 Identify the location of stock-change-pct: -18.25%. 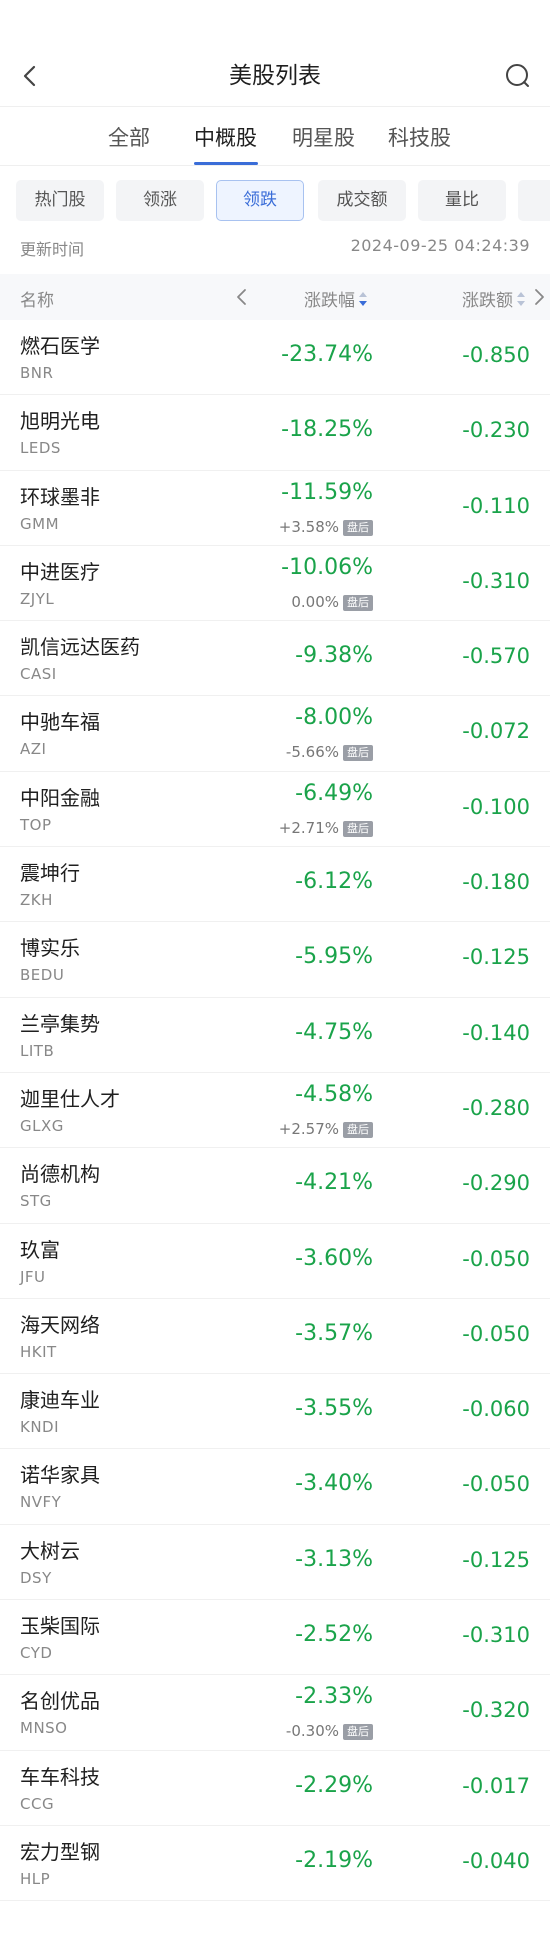
(327, 430).